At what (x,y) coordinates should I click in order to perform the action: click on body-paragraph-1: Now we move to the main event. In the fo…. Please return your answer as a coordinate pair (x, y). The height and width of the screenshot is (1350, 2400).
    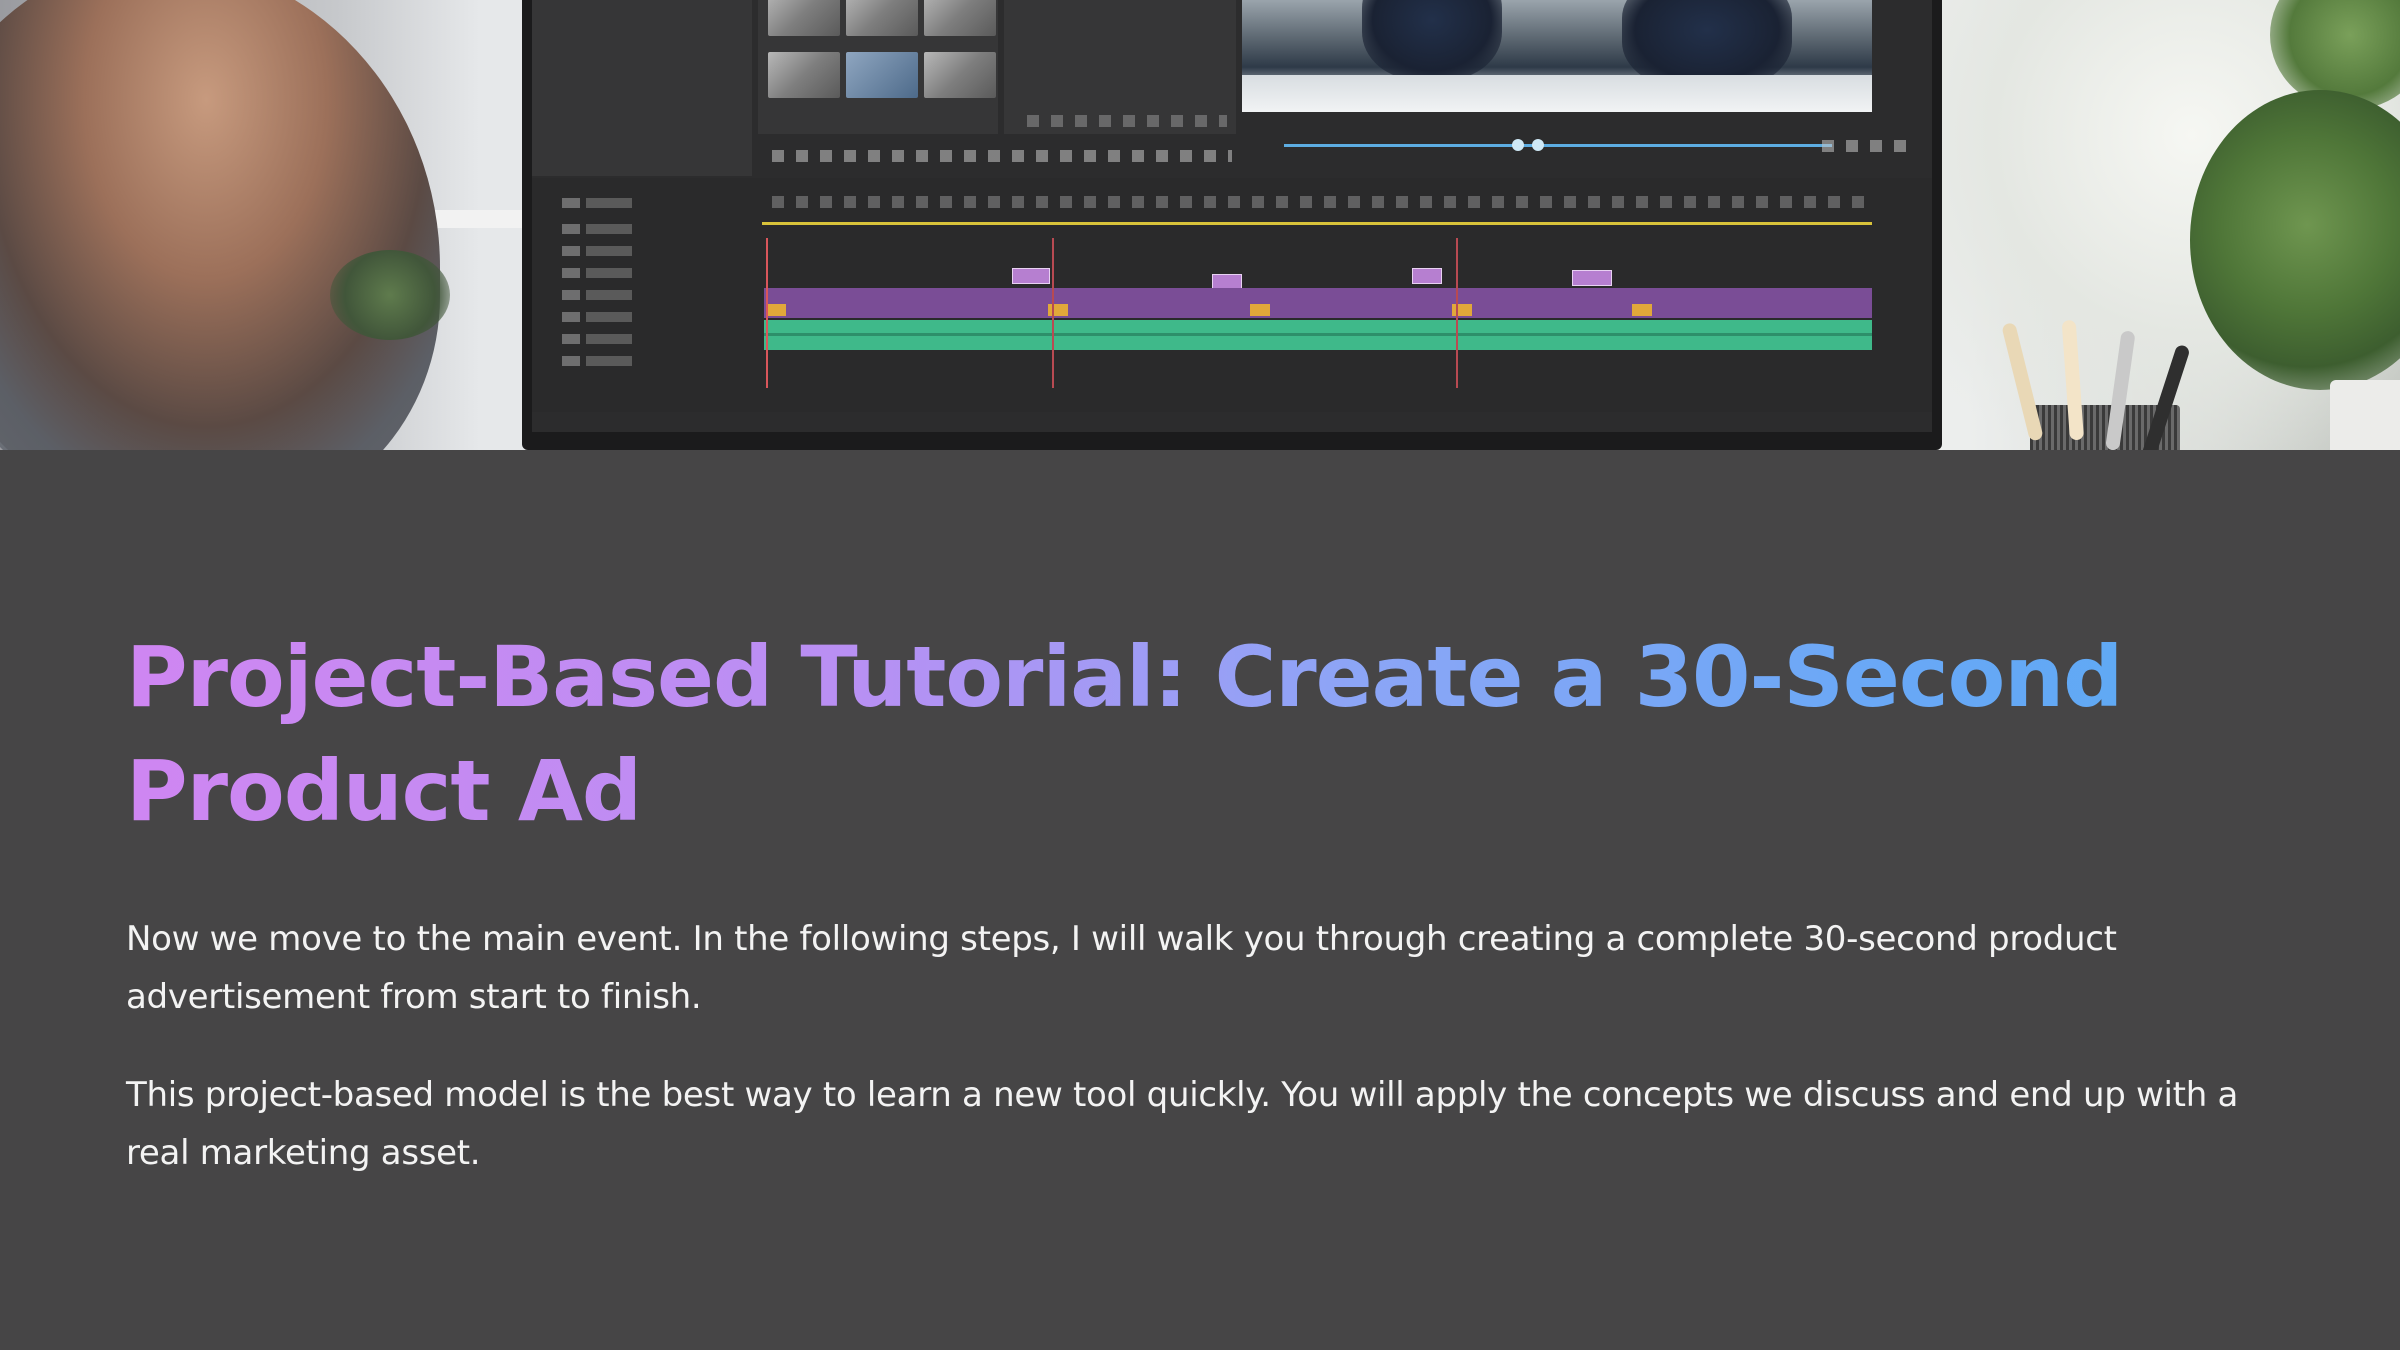
    Looking at the image, I should click on (1121, 968).